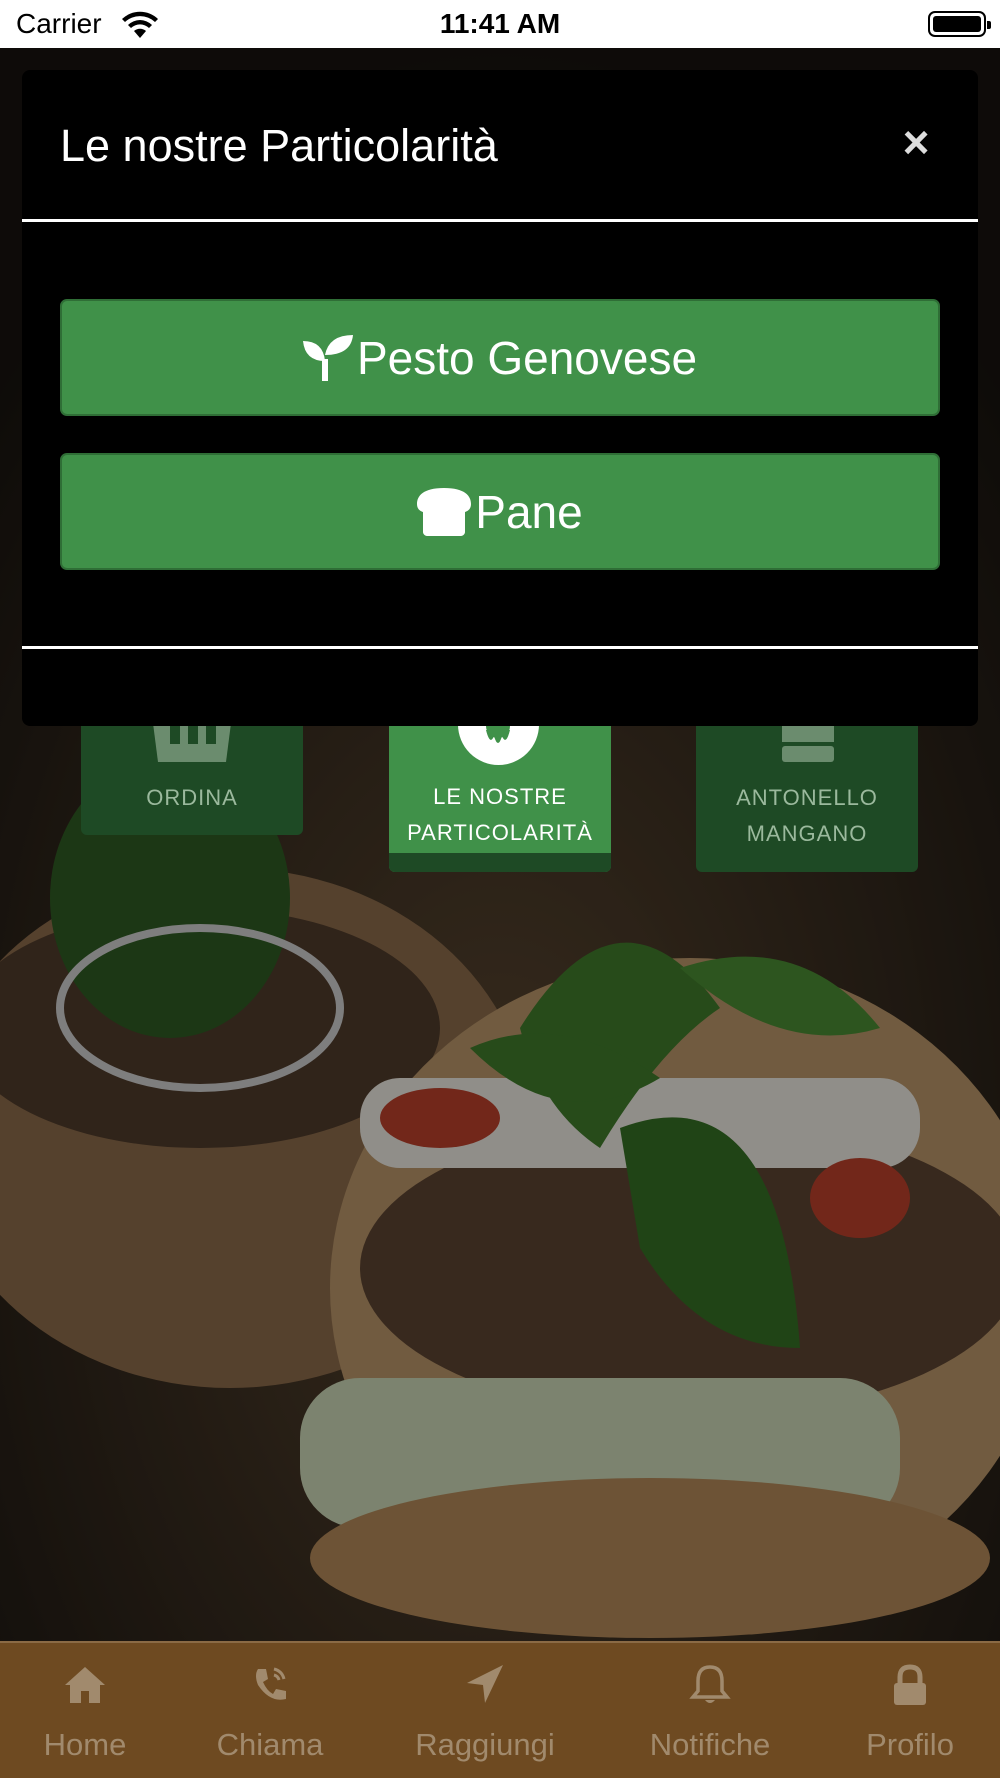  I want to click on tab-chiama: Chiama, so click(270, 1710).